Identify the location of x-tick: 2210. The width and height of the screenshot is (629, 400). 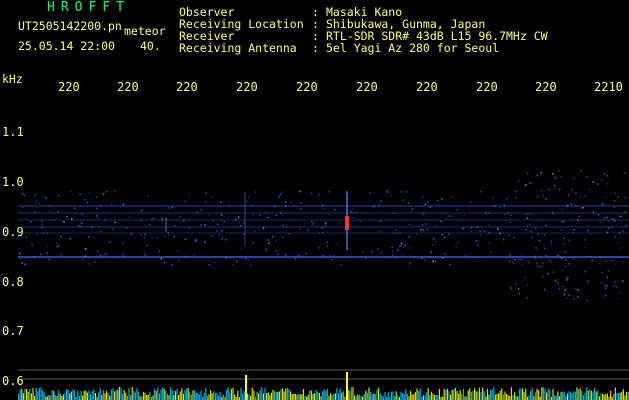
(608, 87).